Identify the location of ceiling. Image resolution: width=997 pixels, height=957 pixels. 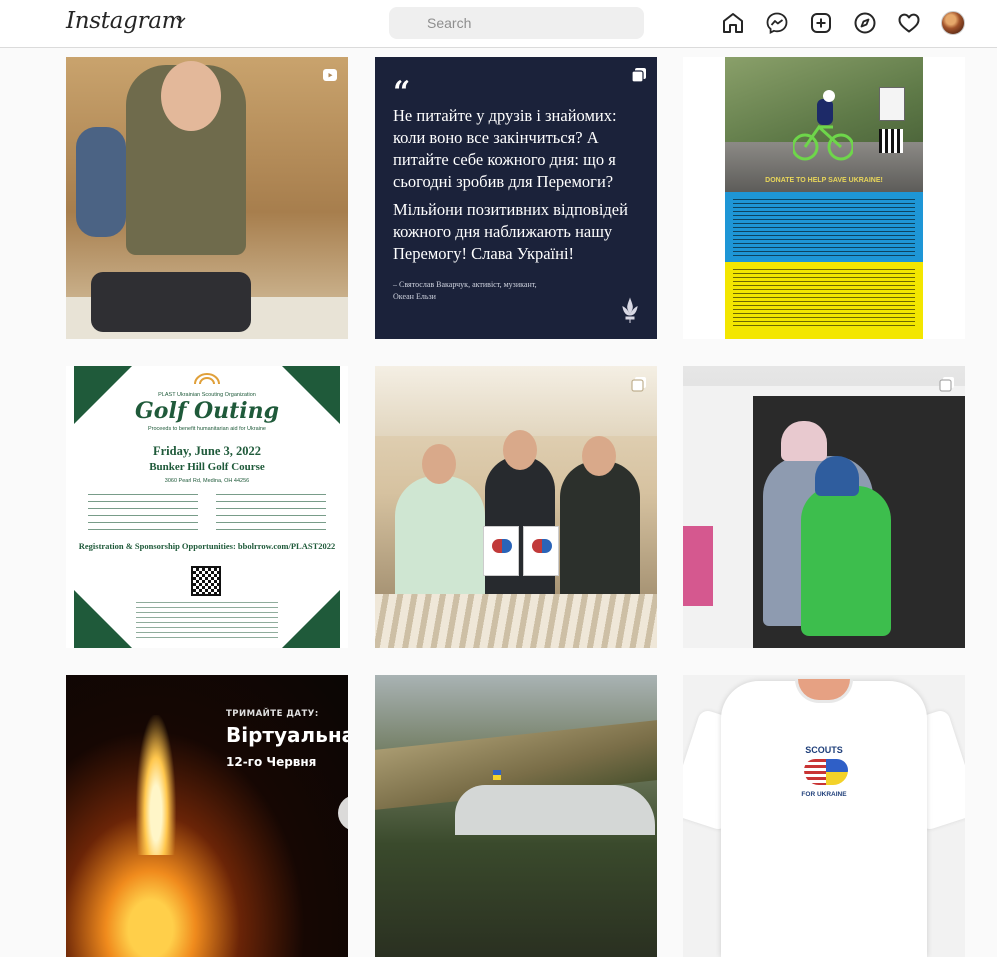
(516, 401).